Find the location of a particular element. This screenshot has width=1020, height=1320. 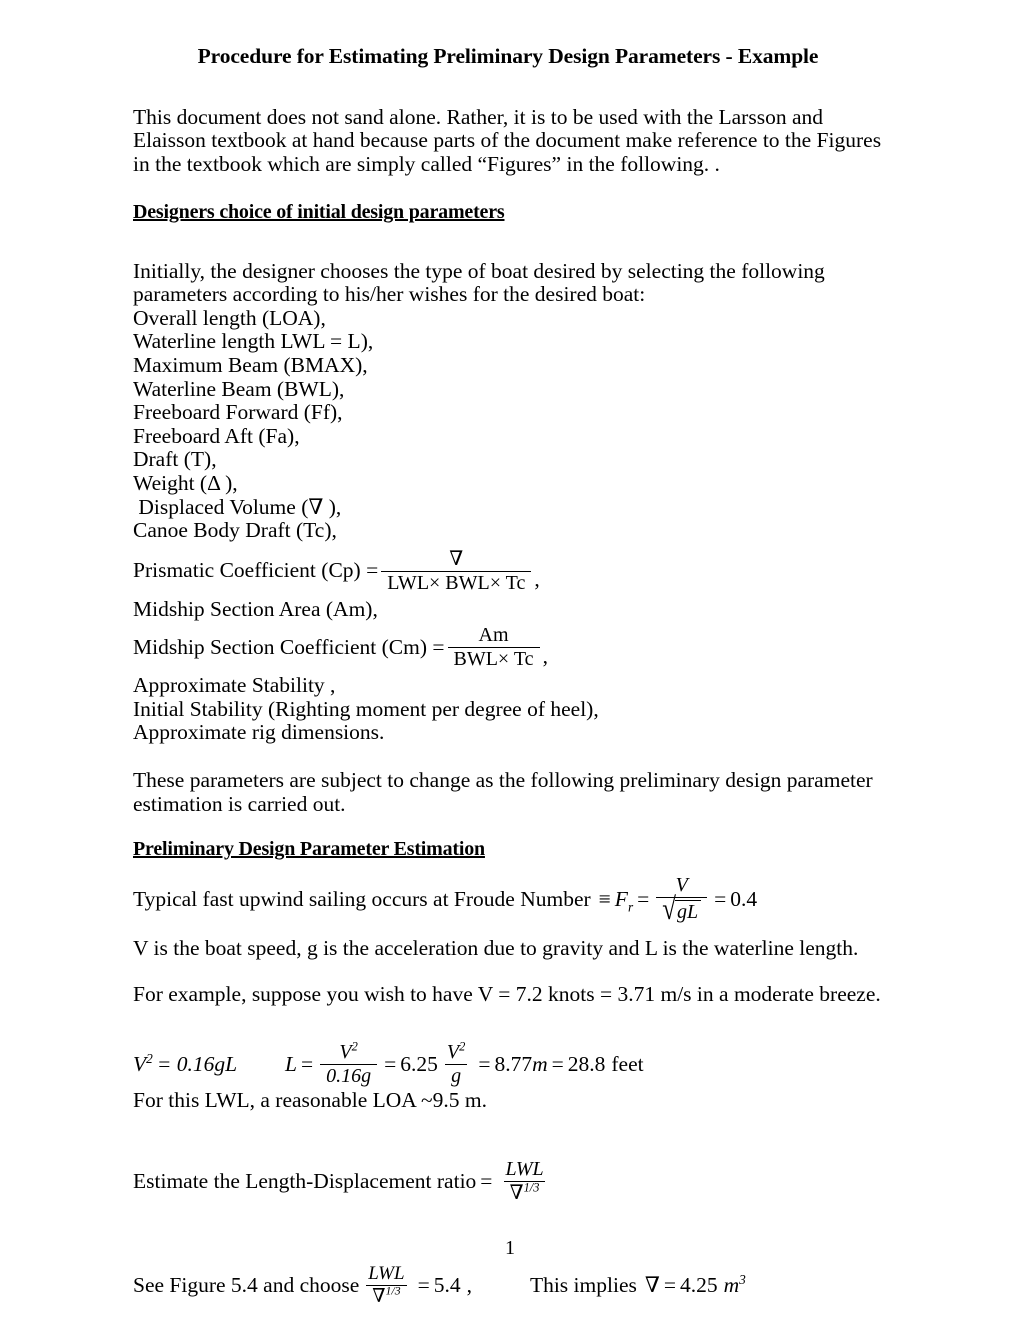

page-number: 1 is located at coordinates (510, 1248).